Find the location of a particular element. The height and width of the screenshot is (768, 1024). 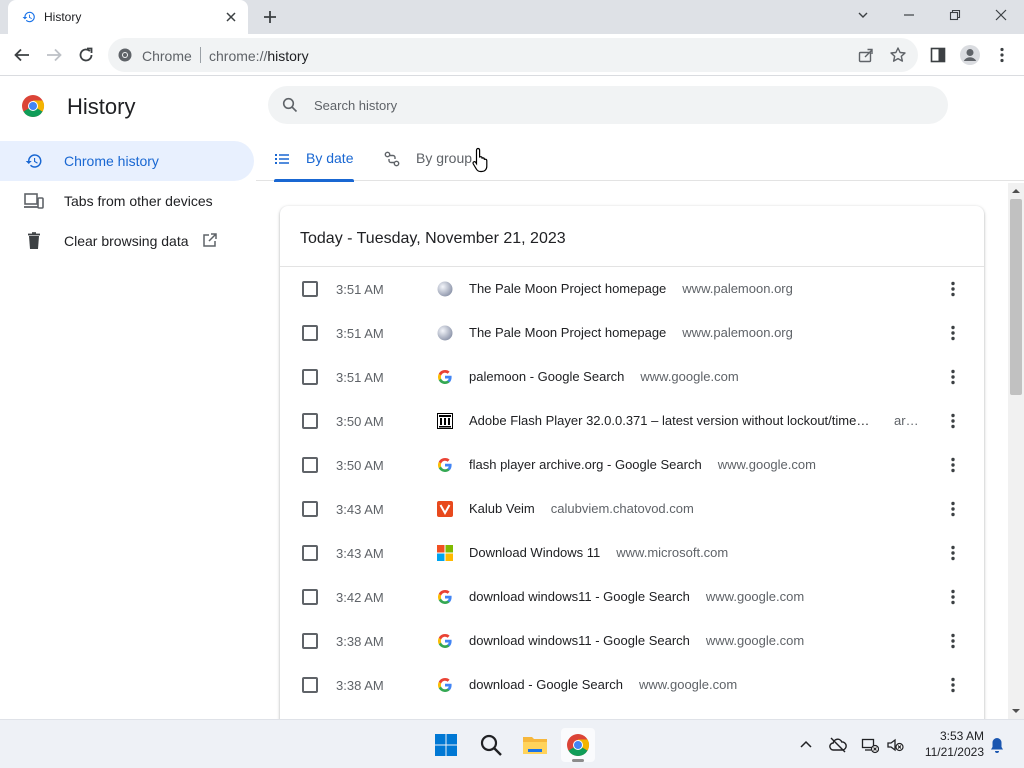

scrollbar-thumb is located at coordinates (1016, 297).